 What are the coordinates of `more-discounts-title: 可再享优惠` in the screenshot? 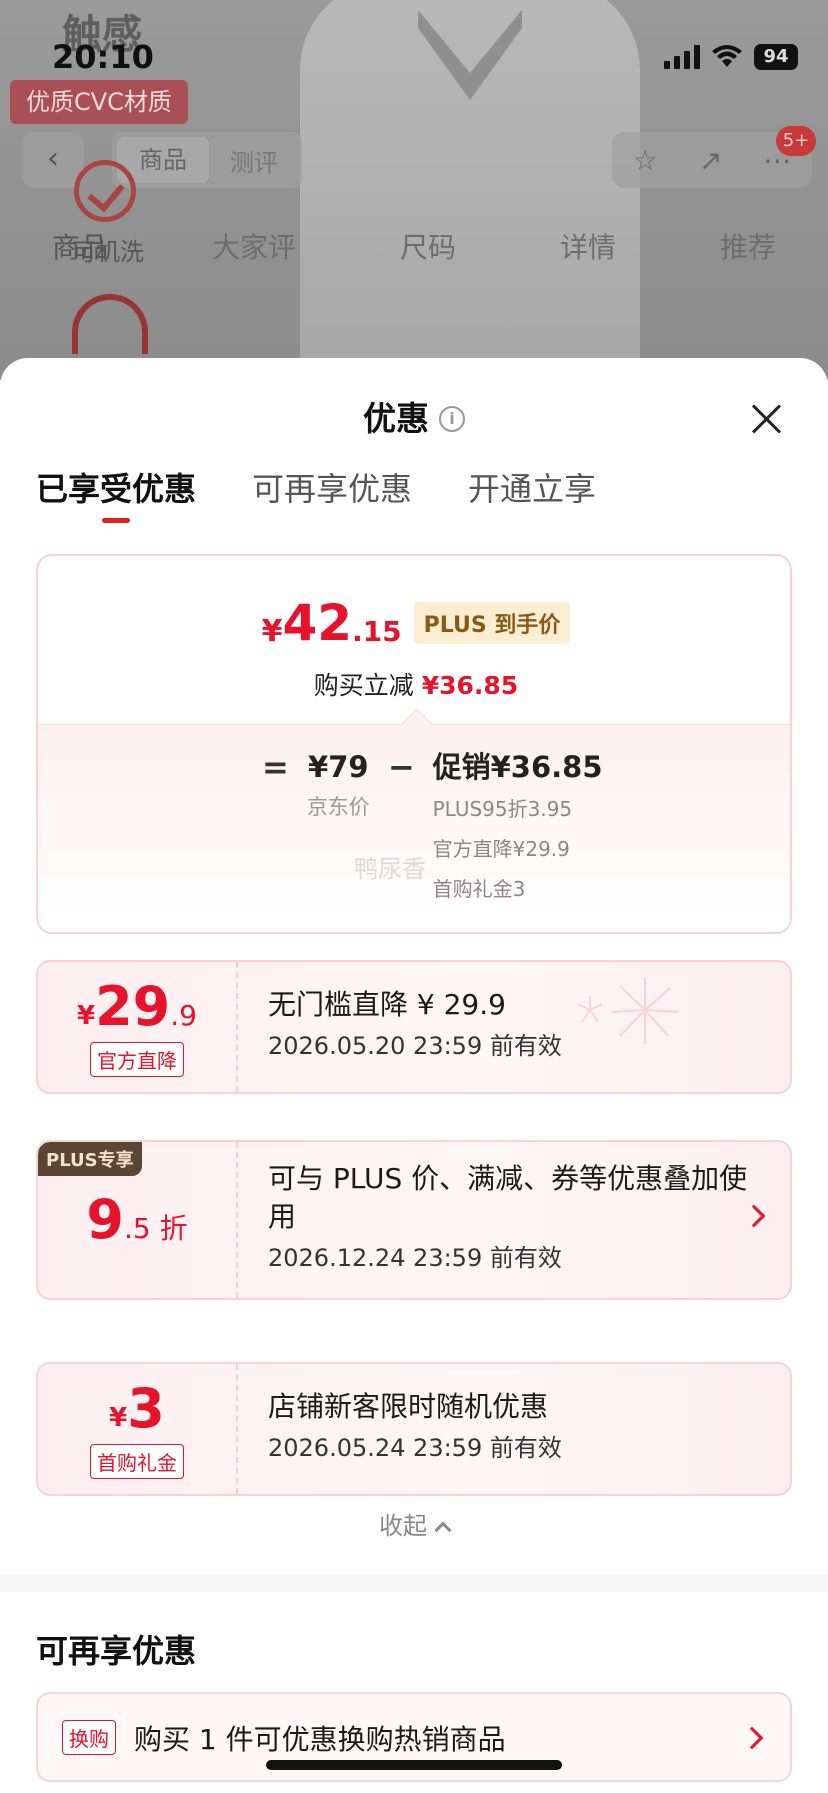 It's located at (116, 1651).